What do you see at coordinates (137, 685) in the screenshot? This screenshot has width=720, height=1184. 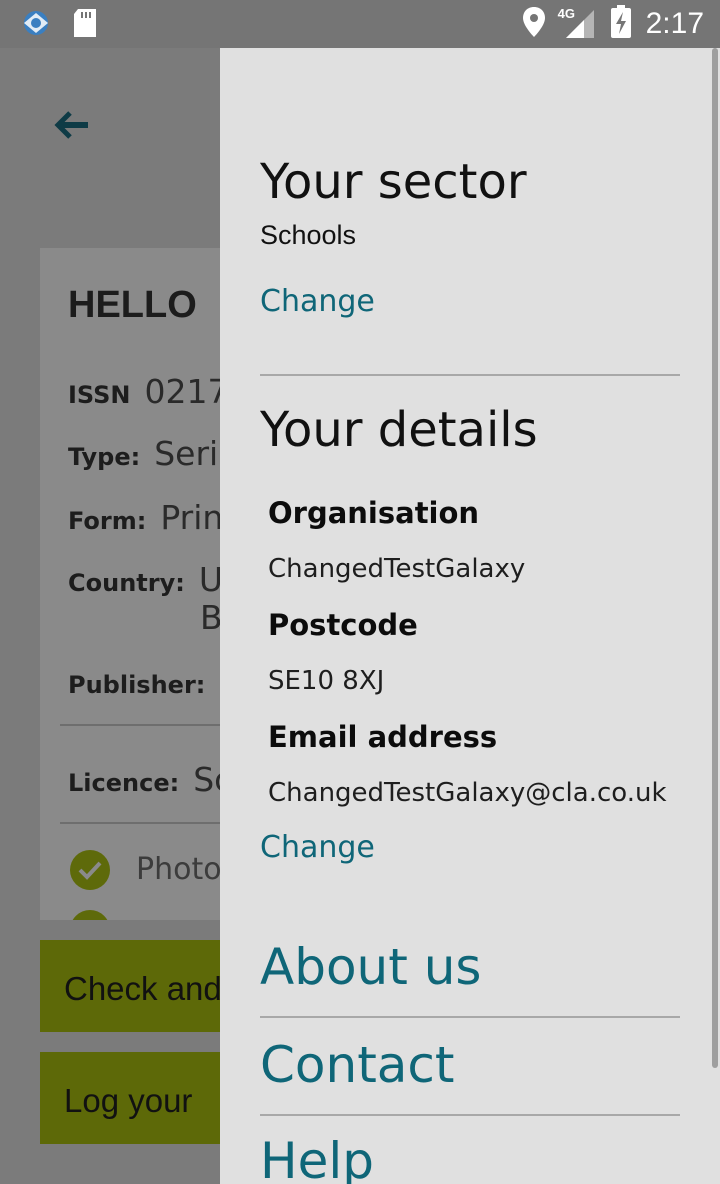 I see `publisher-row: Publisher:` at bounding box center [137, 685].